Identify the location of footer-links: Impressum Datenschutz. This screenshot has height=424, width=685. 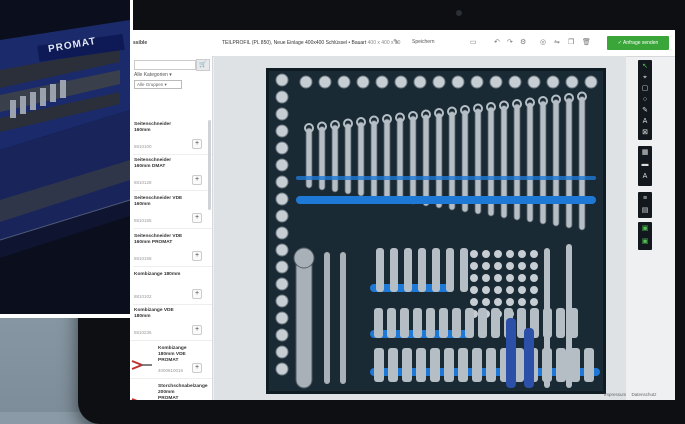
(632, 394).